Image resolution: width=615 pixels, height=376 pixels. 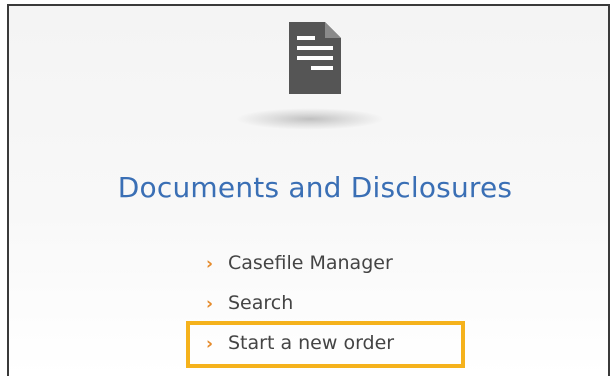 What do you see at coordinates (261, 303) in the screenshot?
I see `link-label: Search` at bounding box center [261, 303].